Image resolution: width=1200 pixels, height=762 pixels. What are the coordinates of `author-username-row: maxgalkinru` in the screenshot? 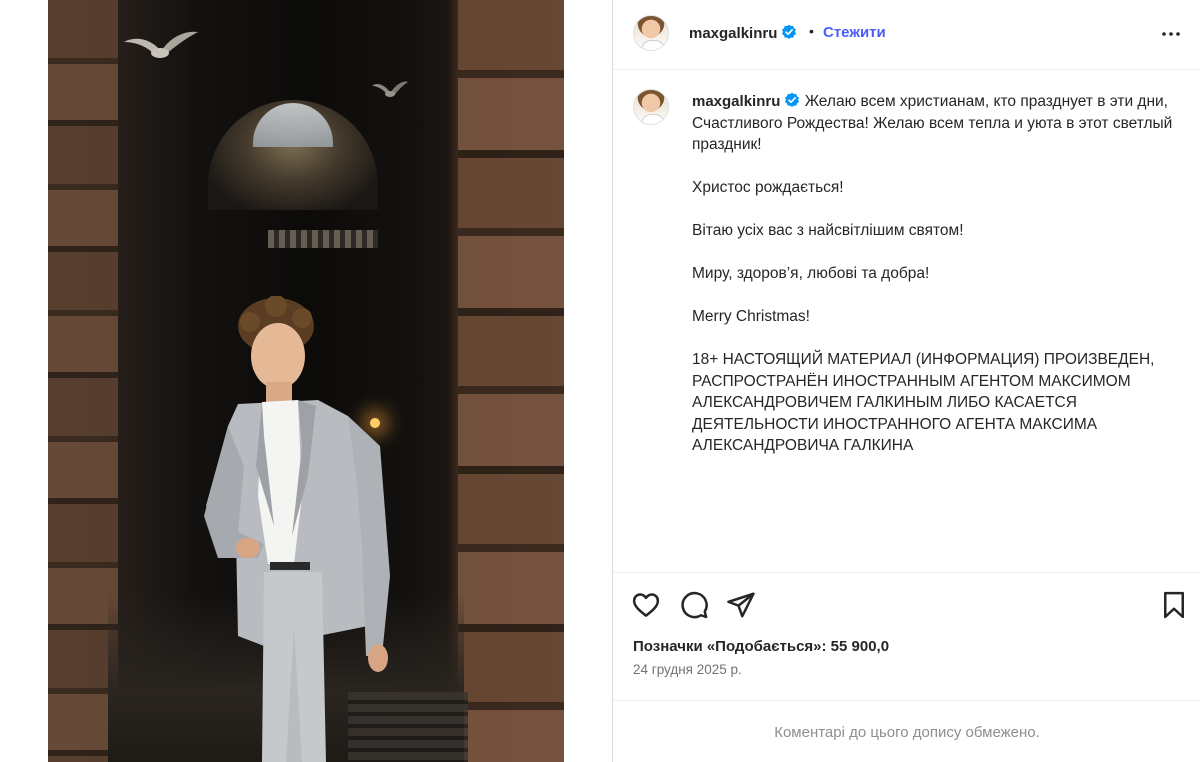 It's located at (743, 33).